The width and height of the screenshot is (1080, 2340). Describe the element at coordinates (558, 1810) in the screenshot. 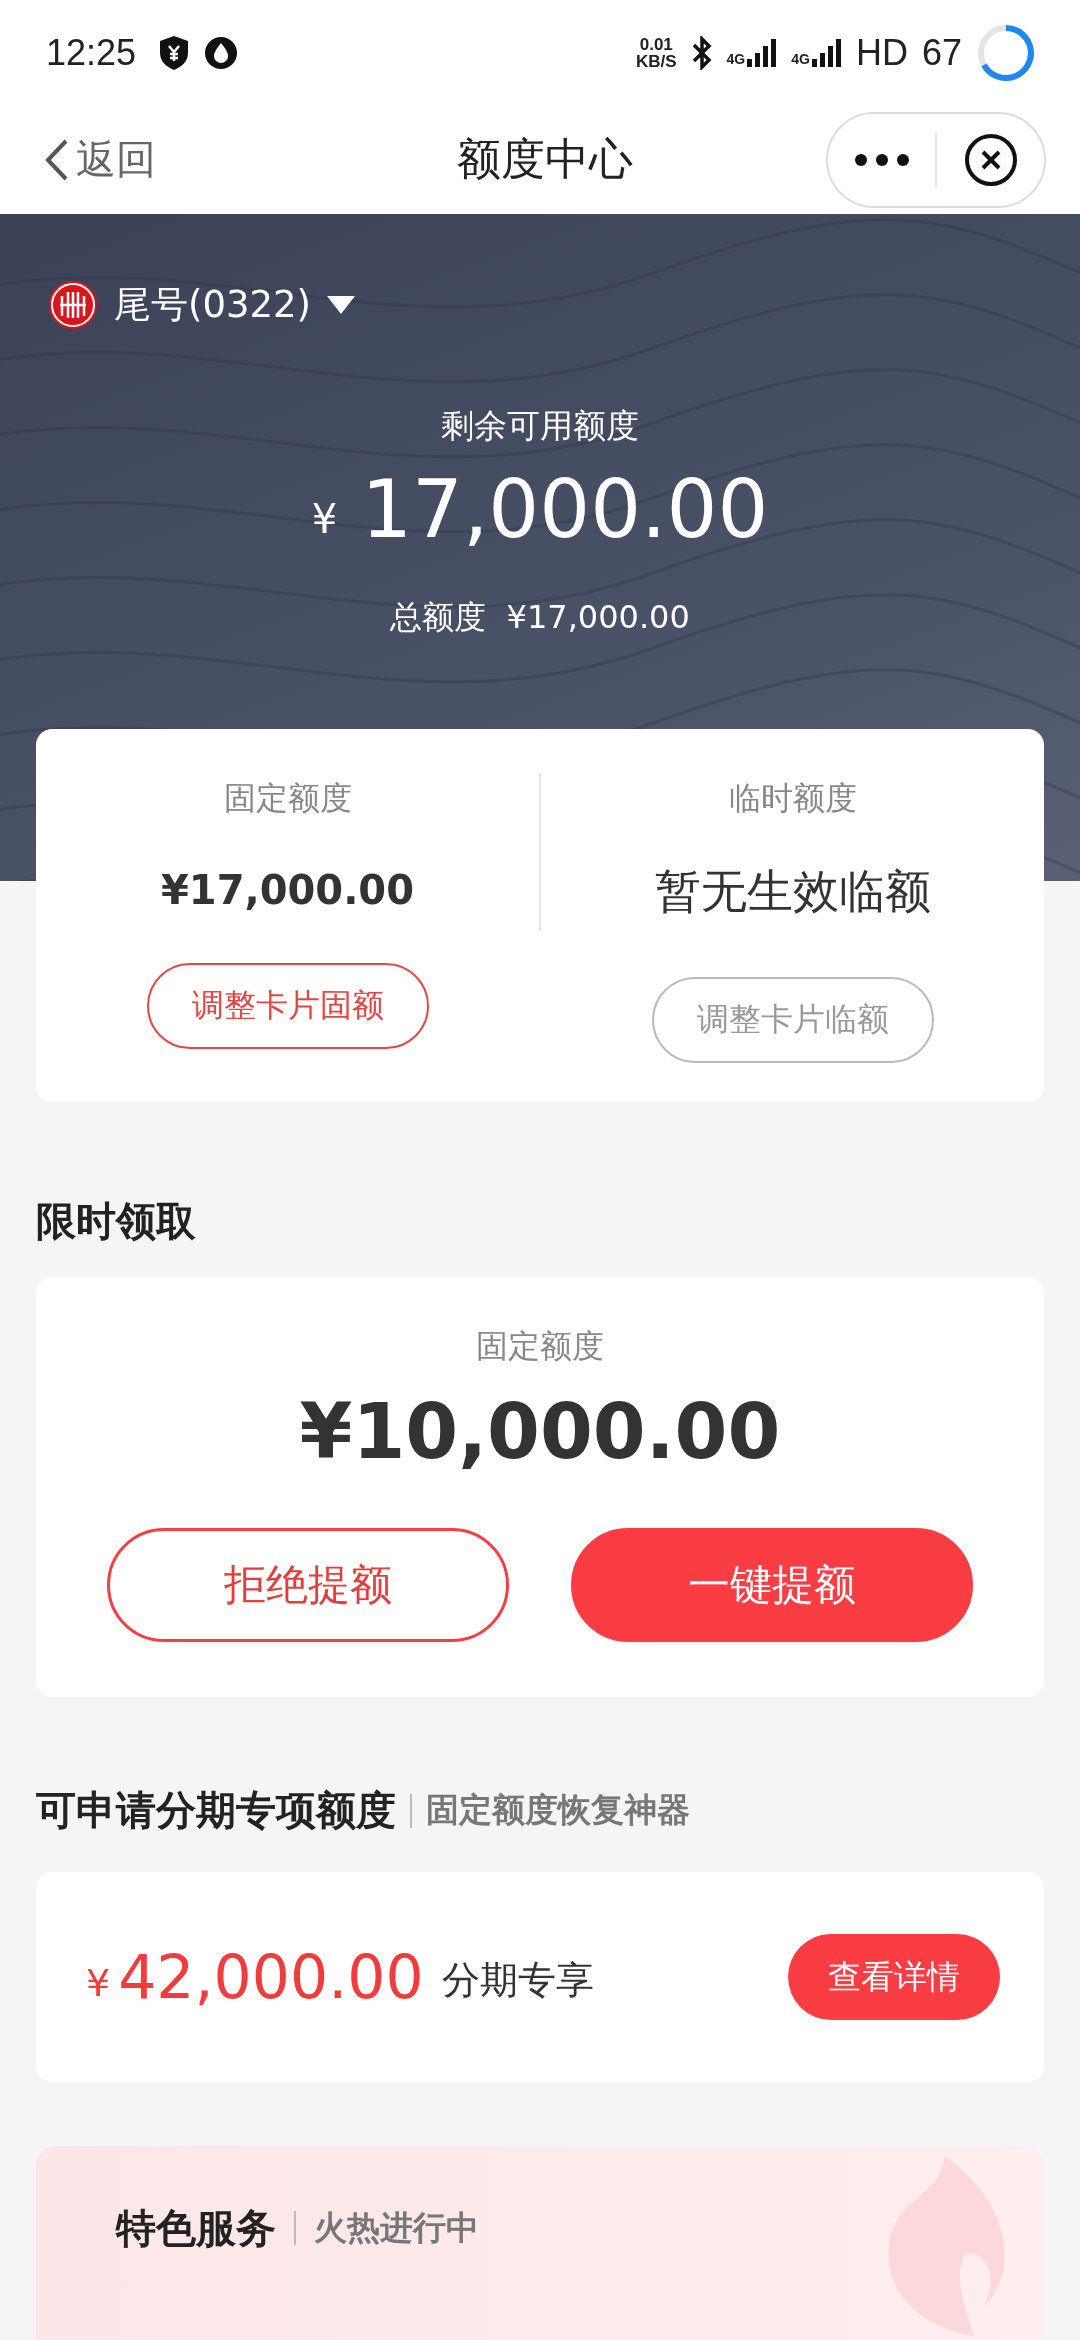

I see `section-subtitle: 固定额度恢复神器` at that location.